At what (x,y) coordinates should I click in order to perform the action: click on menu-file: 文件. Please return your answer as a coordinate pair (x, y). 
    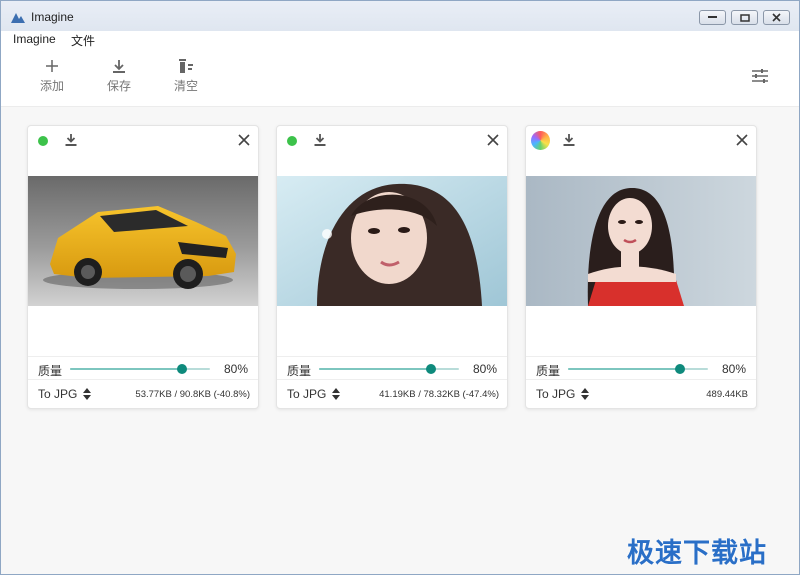
    Looking at the image, I should click on (83, 40).